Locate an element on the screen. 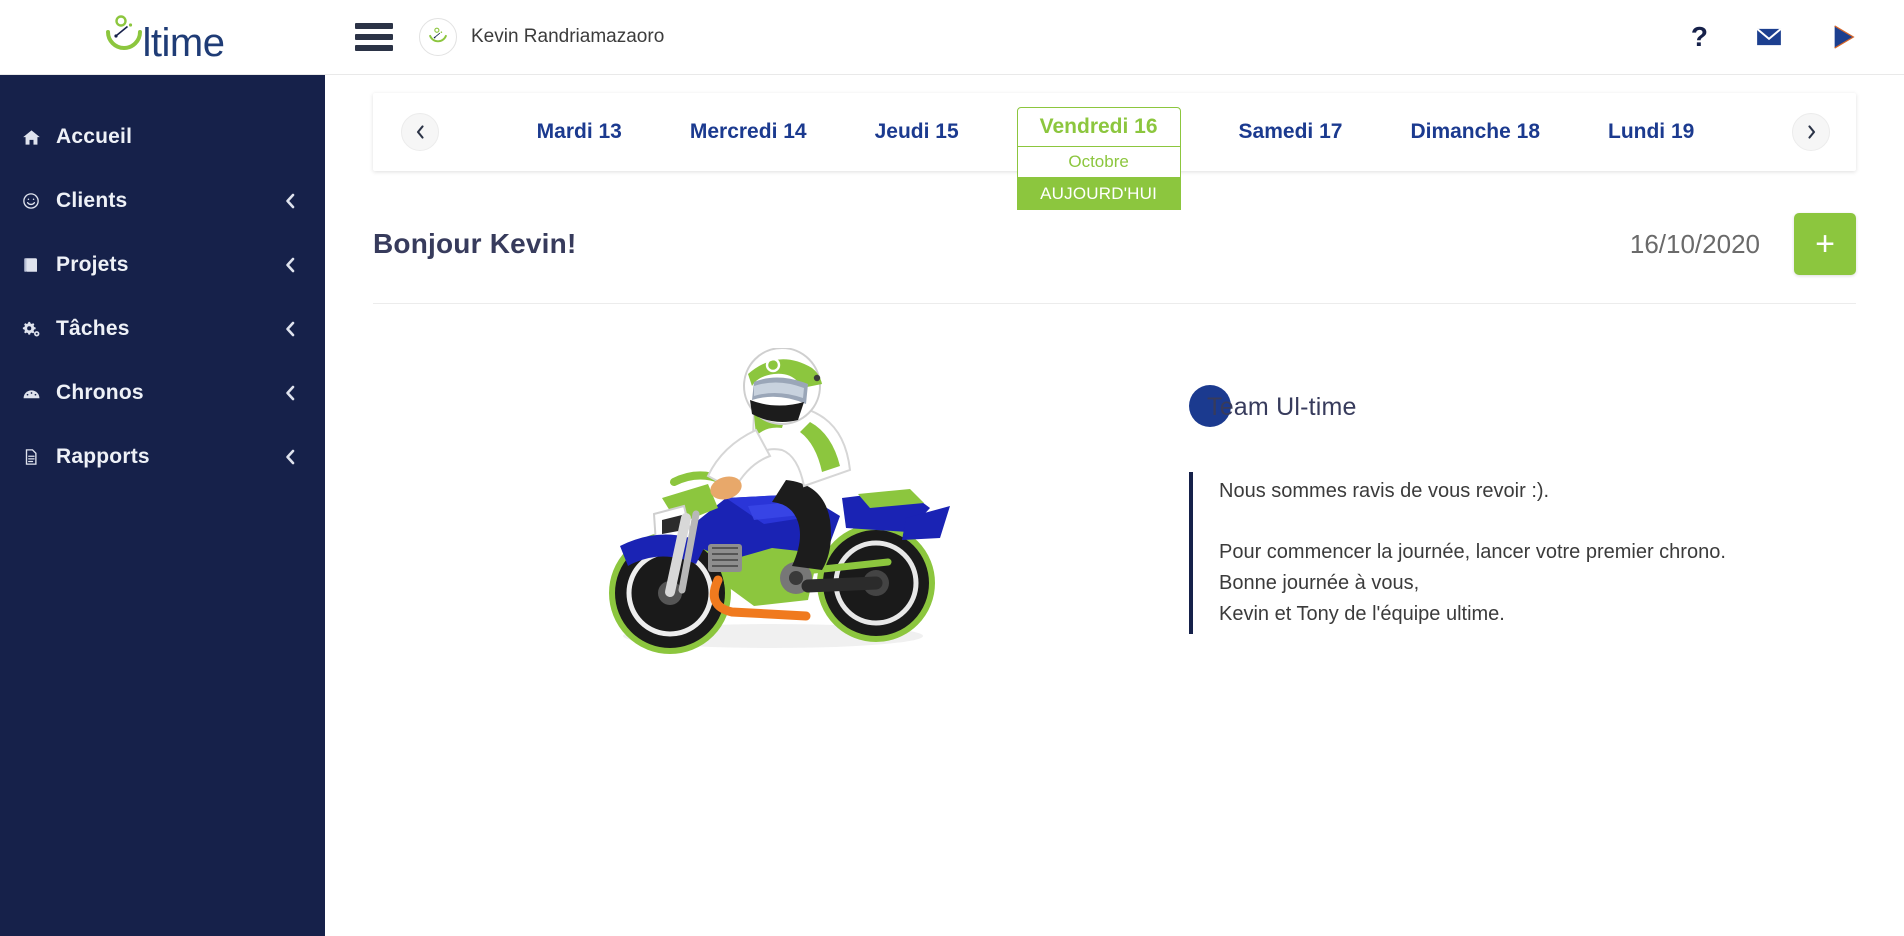 The height and width of the screenshot is (936, 1904). prev-week-button is located at coordinates (420, 132).